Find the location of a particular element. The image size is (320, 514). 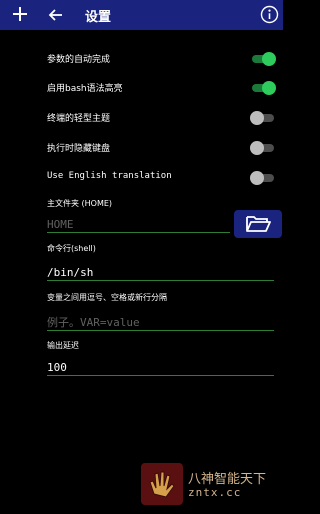

english-switch is located at coordinates (263, 178).